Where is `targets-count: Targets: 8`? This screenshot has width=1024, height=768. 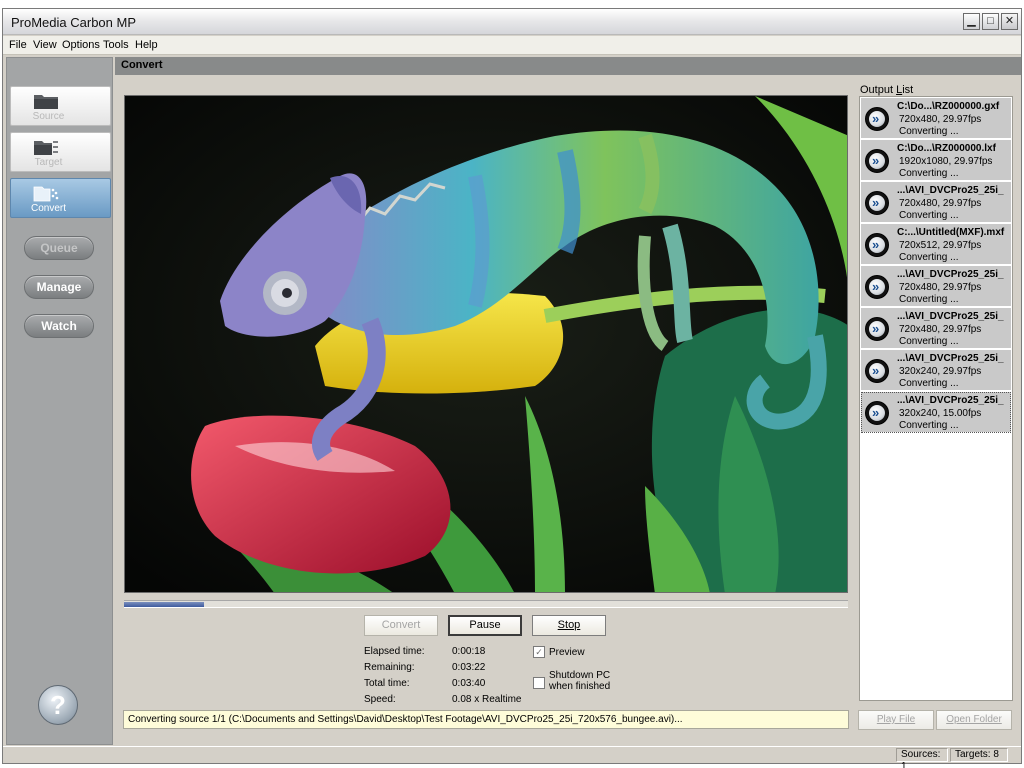 targets-count: Targets: 8 is located at coordinates (979, 755).